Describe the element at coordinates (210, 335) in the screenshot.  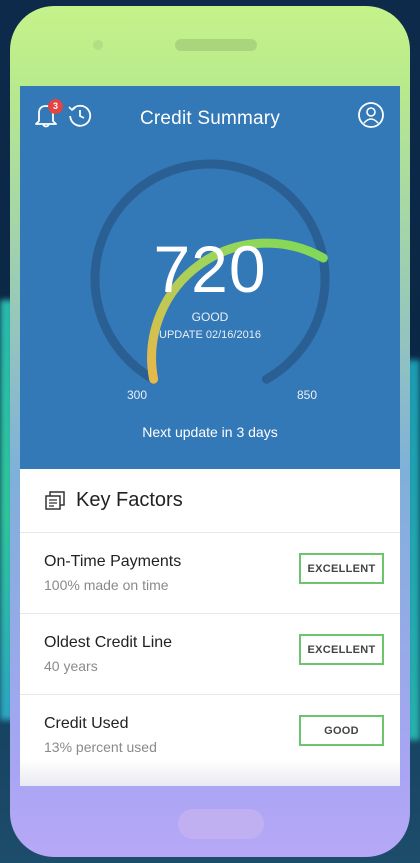
I see `last-update-date: UPDATE 02/16/2016` at that location.